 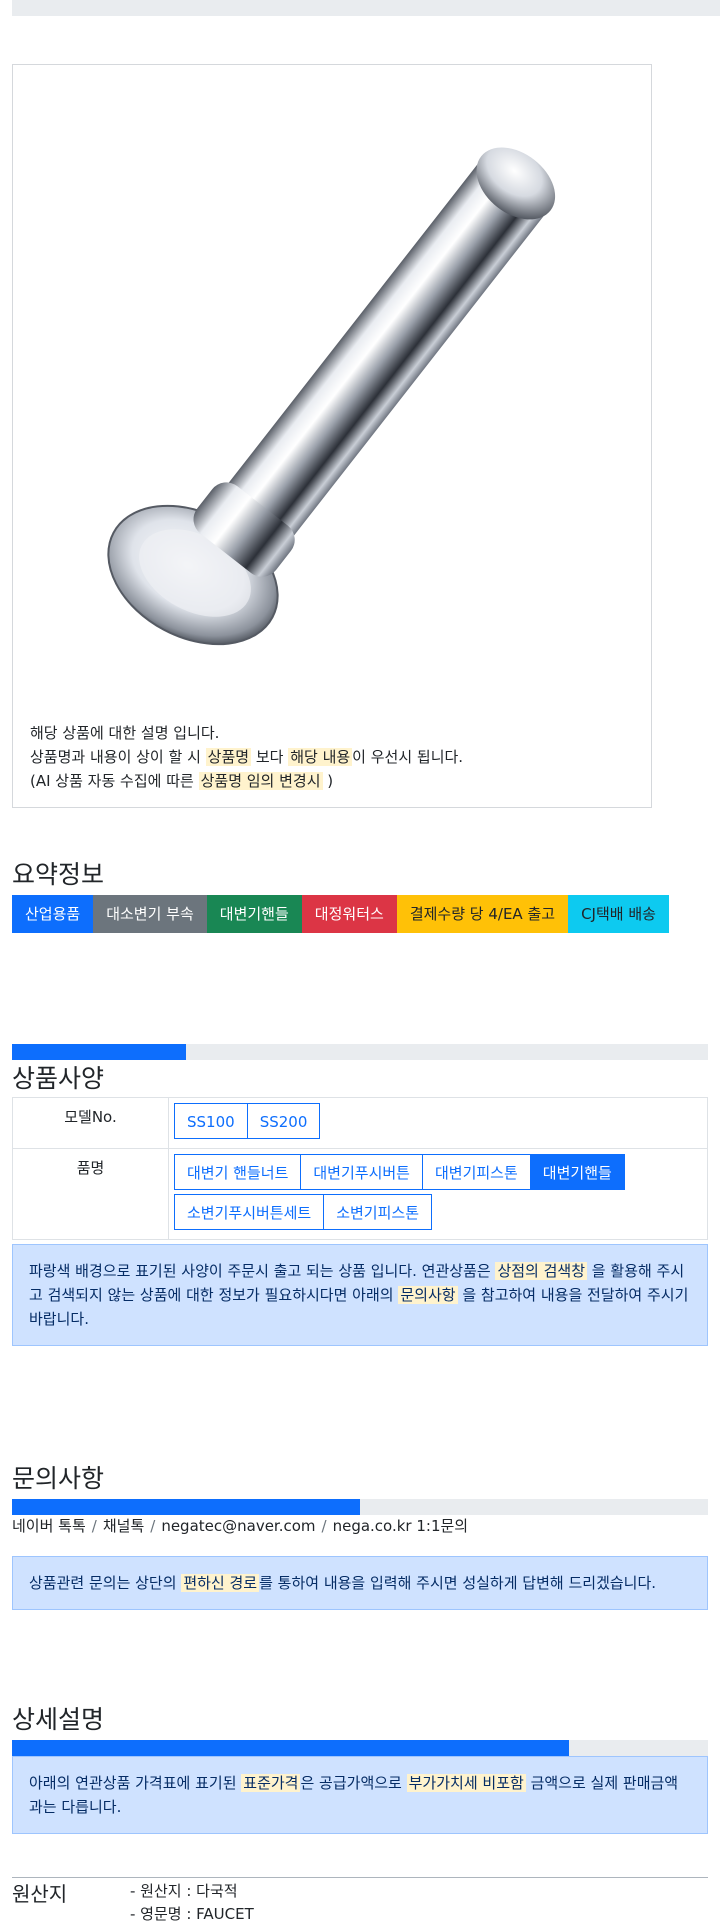 What do you see at coordinates (262, 1271) in the screenshot?
I see `notice-text: 파랑색 배경으로 표기된 사양이 주문시 출고 되는 상품 입니다. 연관상품은` at bounding box center [262, 1271].